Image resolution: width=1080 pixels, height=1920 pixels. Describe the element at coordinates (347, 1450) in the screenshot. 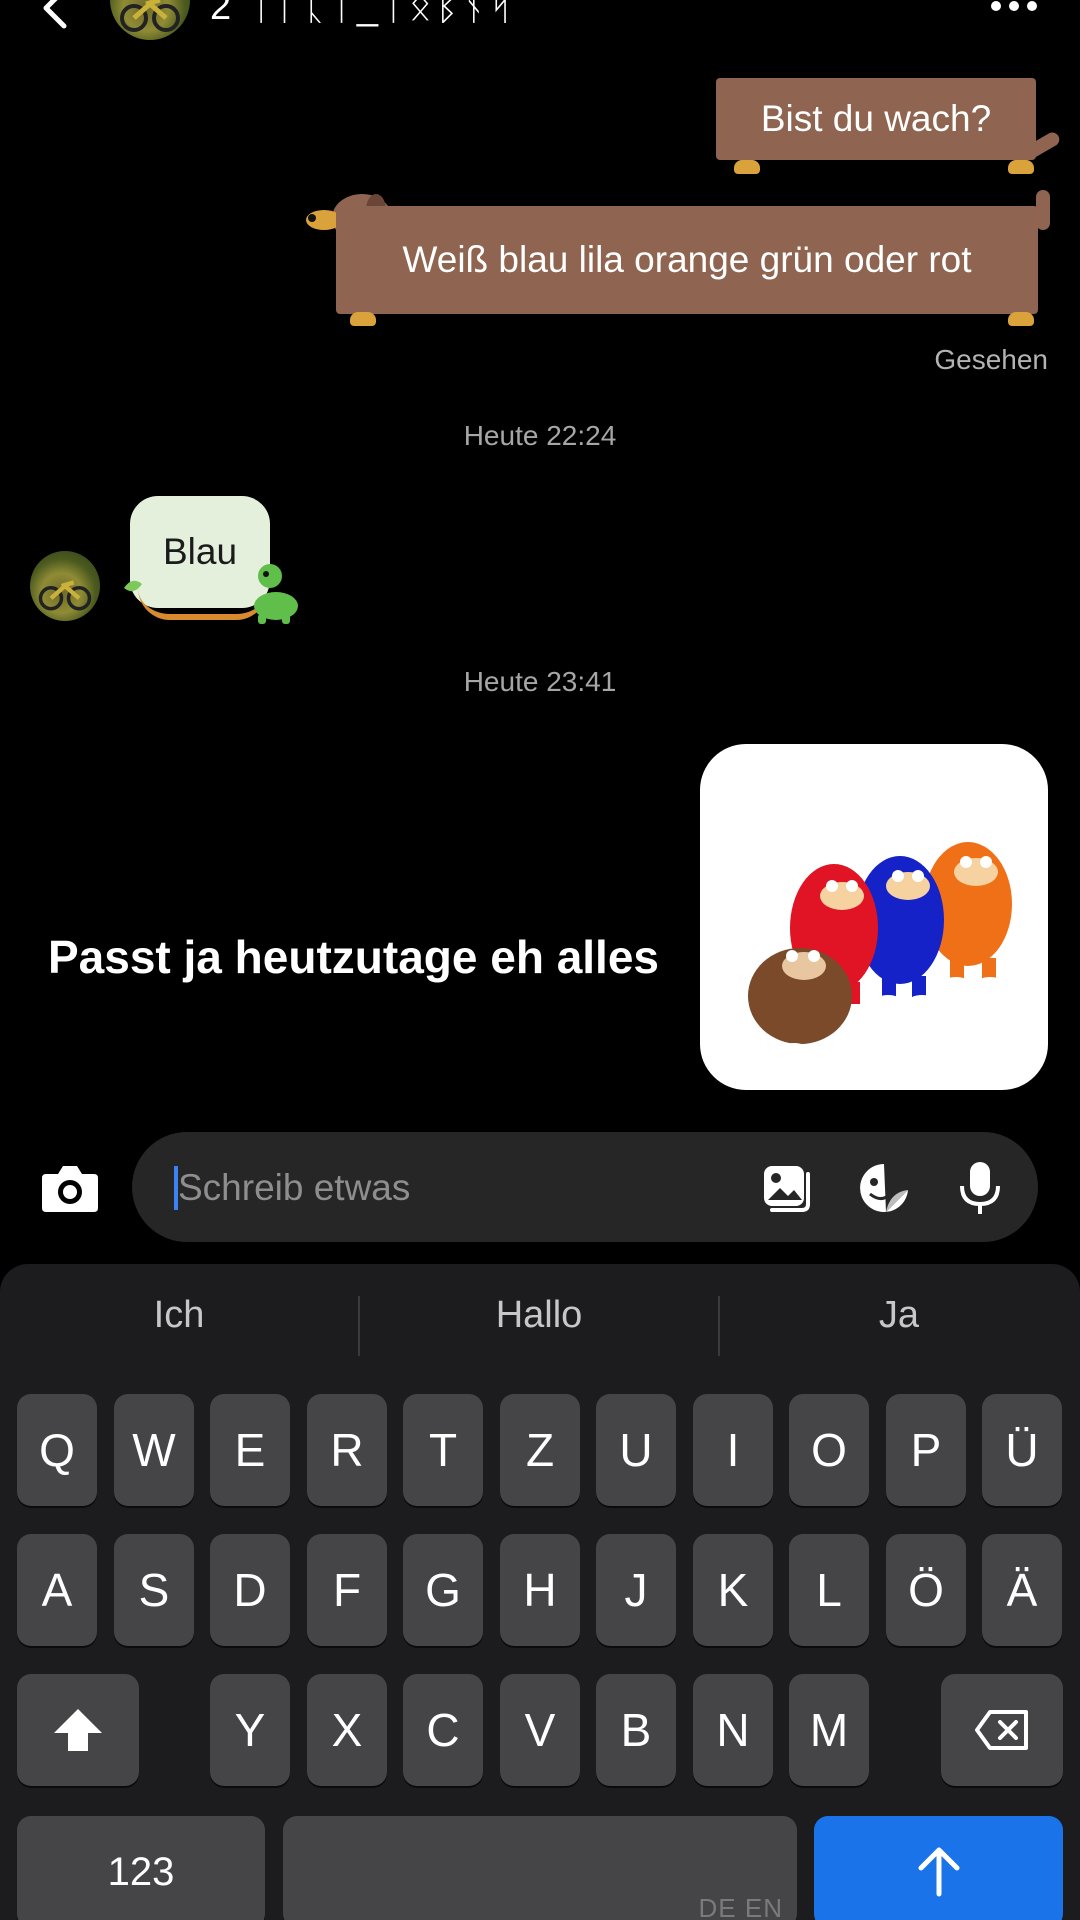

I see `key-r: R` at that location.